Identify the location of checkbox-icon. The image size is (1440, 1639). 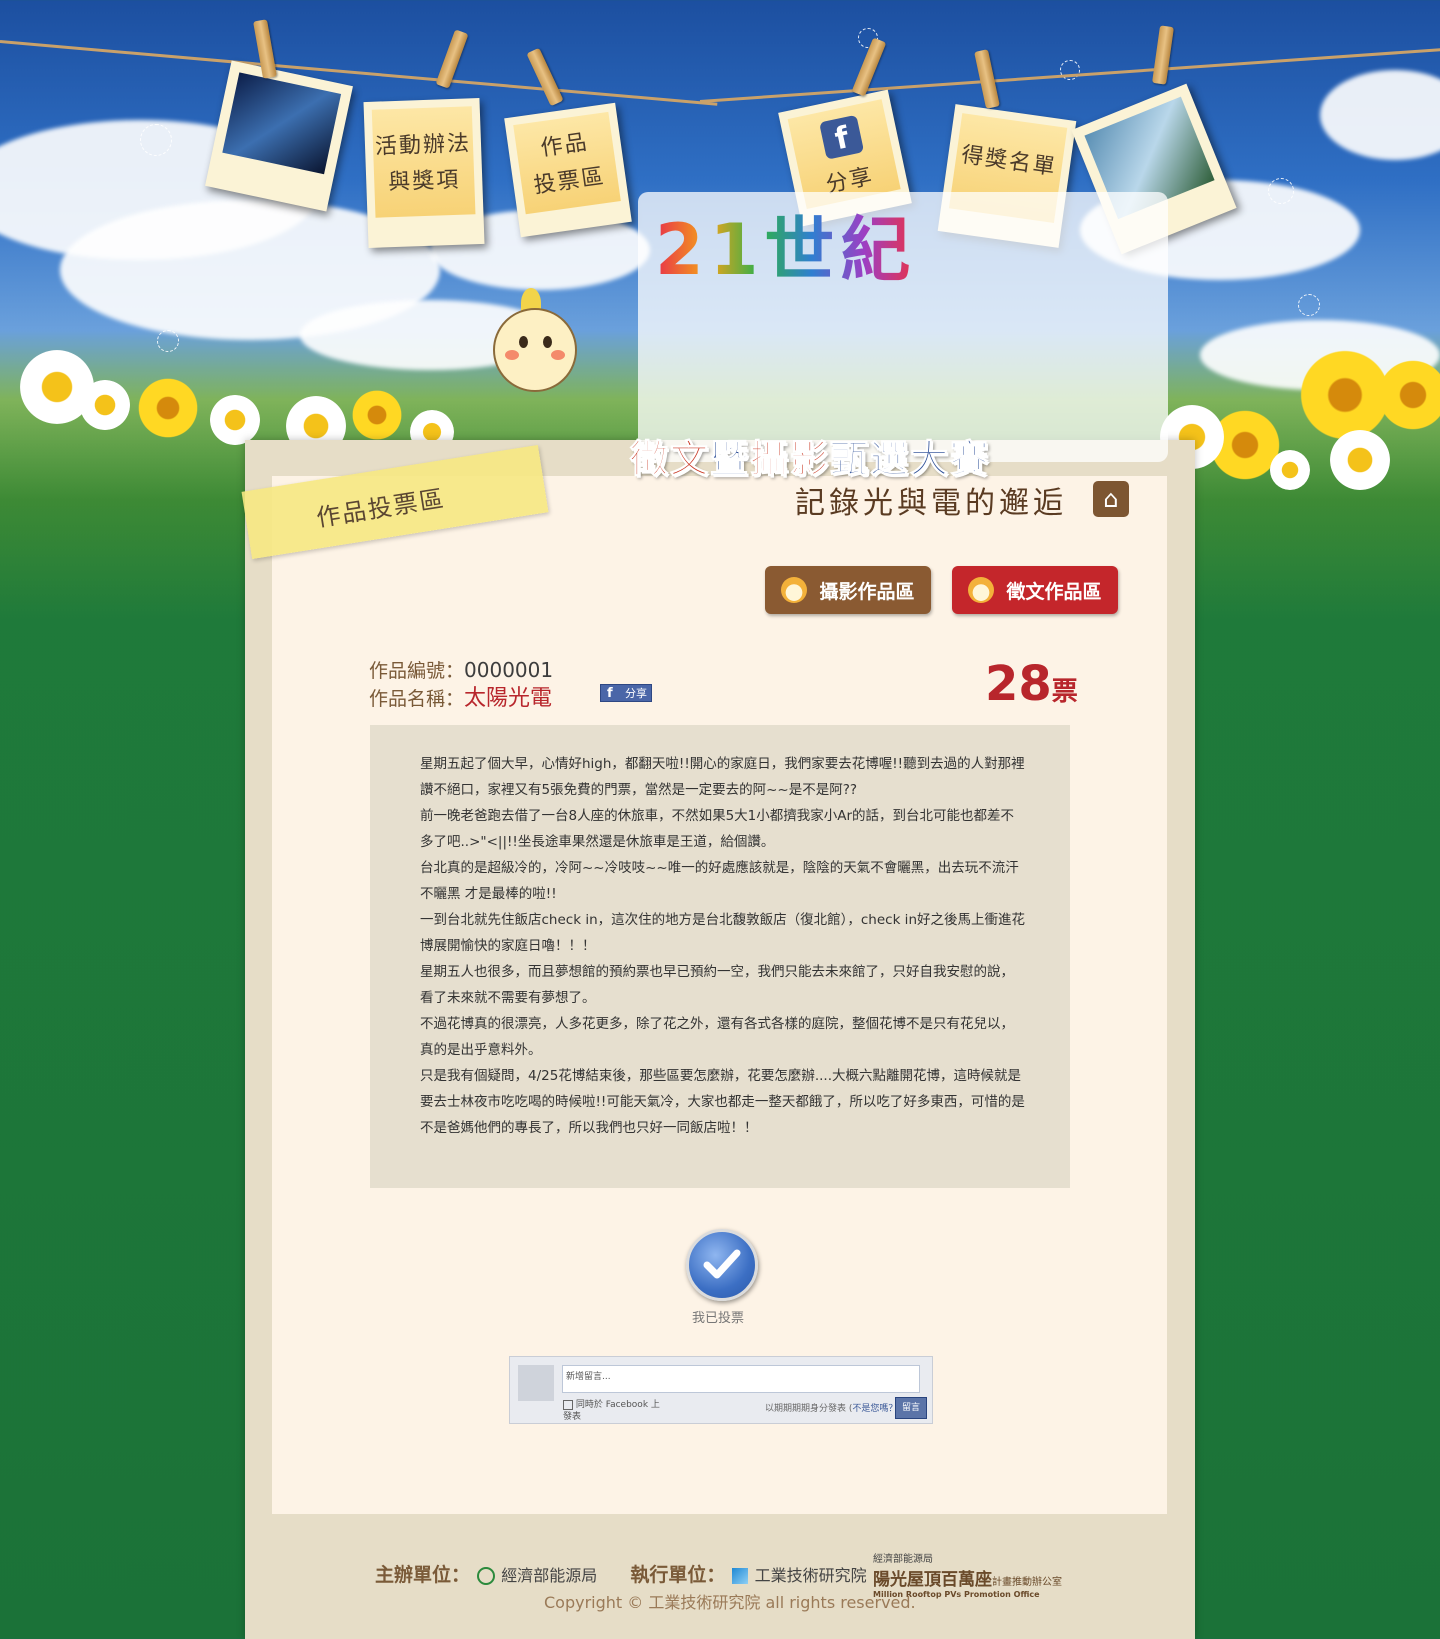
(568, 1404).